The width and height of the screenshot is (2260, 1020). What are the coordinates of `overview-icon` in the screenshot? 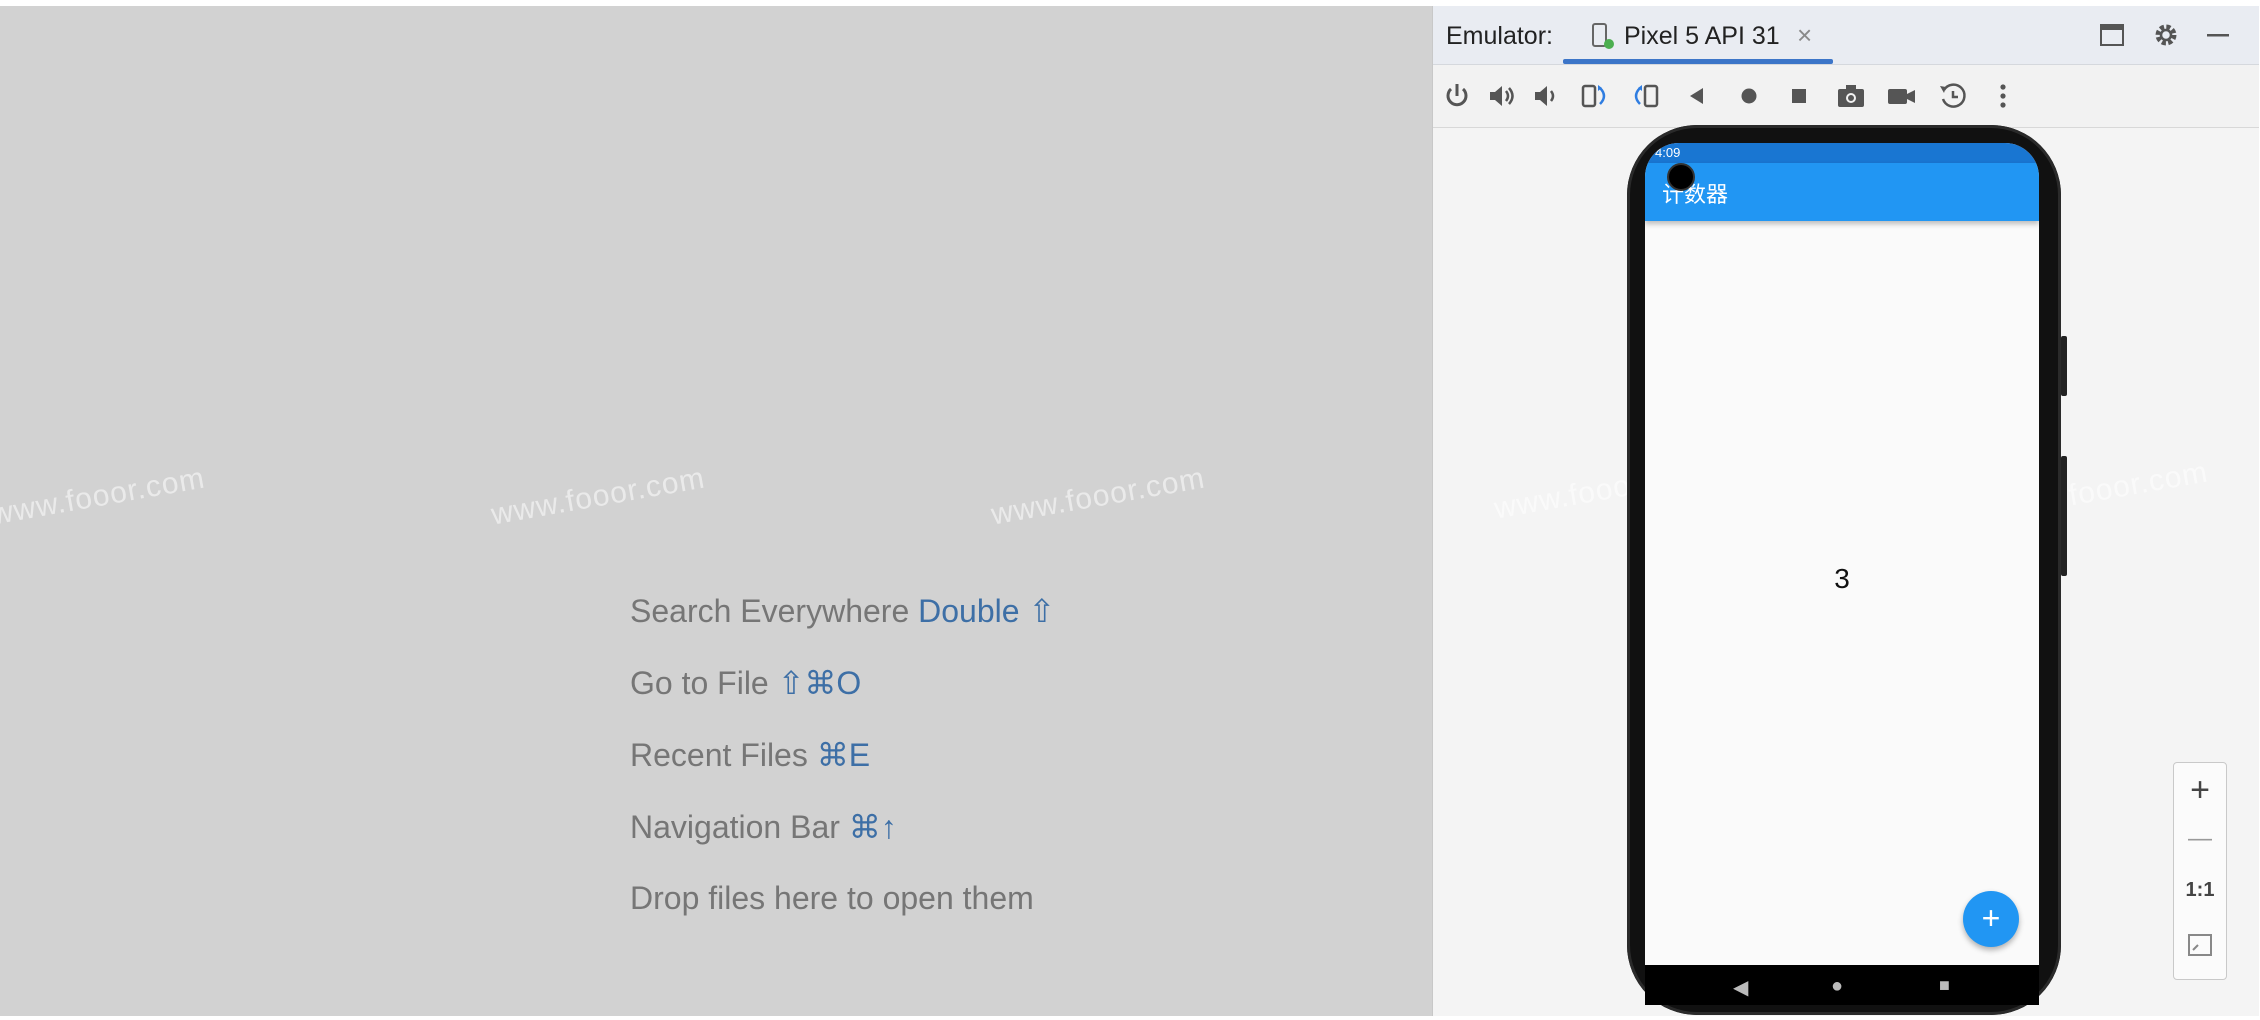 It's located at (1799, 96).